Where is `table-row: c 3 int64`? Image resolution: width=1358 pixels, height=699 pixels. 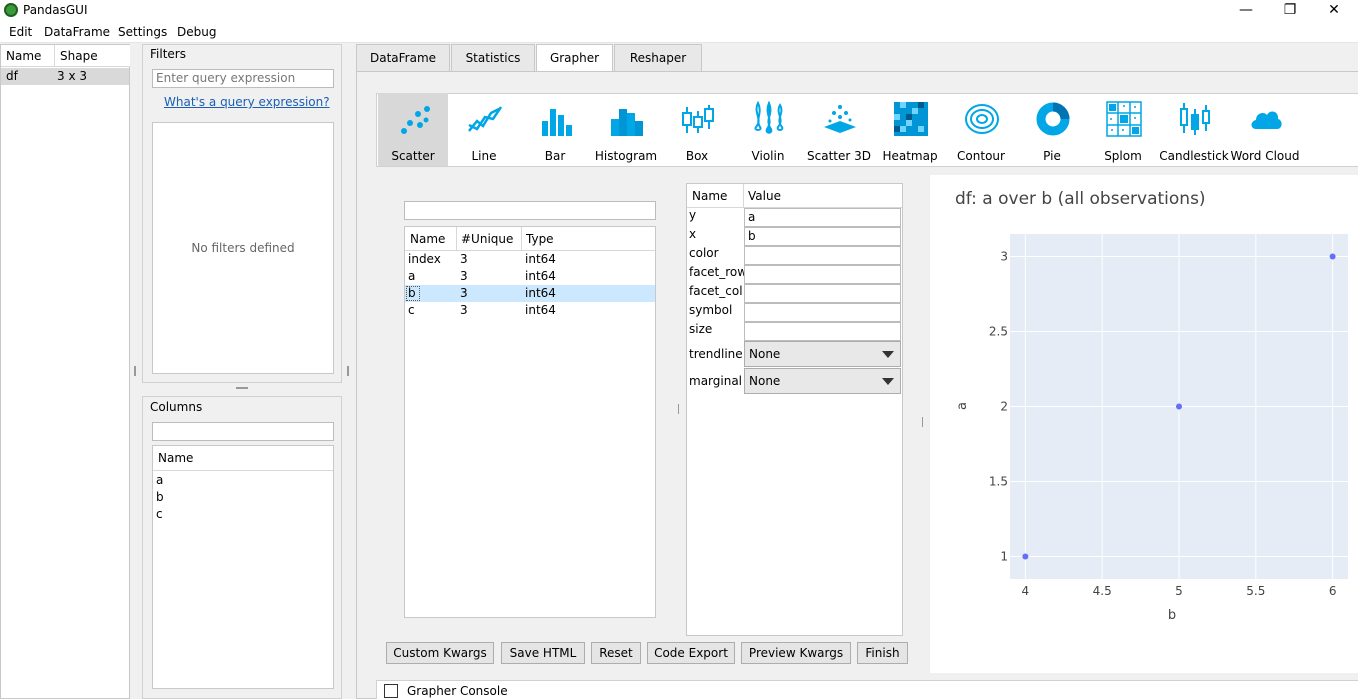
table-row: c 3 int64 is located at coordinates (530, 310).